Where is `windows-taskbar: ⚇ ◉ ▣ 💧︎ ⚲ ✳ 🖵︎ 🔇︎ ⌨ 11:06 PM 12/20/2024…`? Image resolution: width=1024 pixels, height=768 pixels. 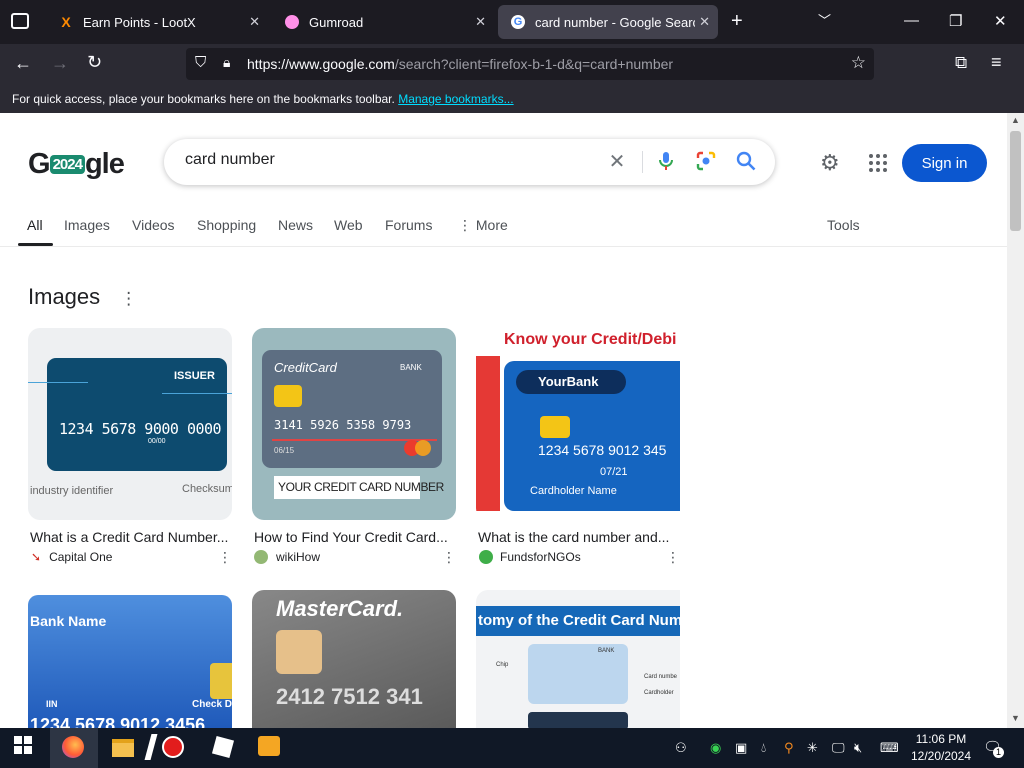
windows-taskbar: ⚇ ◉ ▣ 💧︎ ⚲ ✳ 🖵︎ 🔇︎ ⌨ 11:06 PM 12/20/2024… is located at coordinates (512, 748).